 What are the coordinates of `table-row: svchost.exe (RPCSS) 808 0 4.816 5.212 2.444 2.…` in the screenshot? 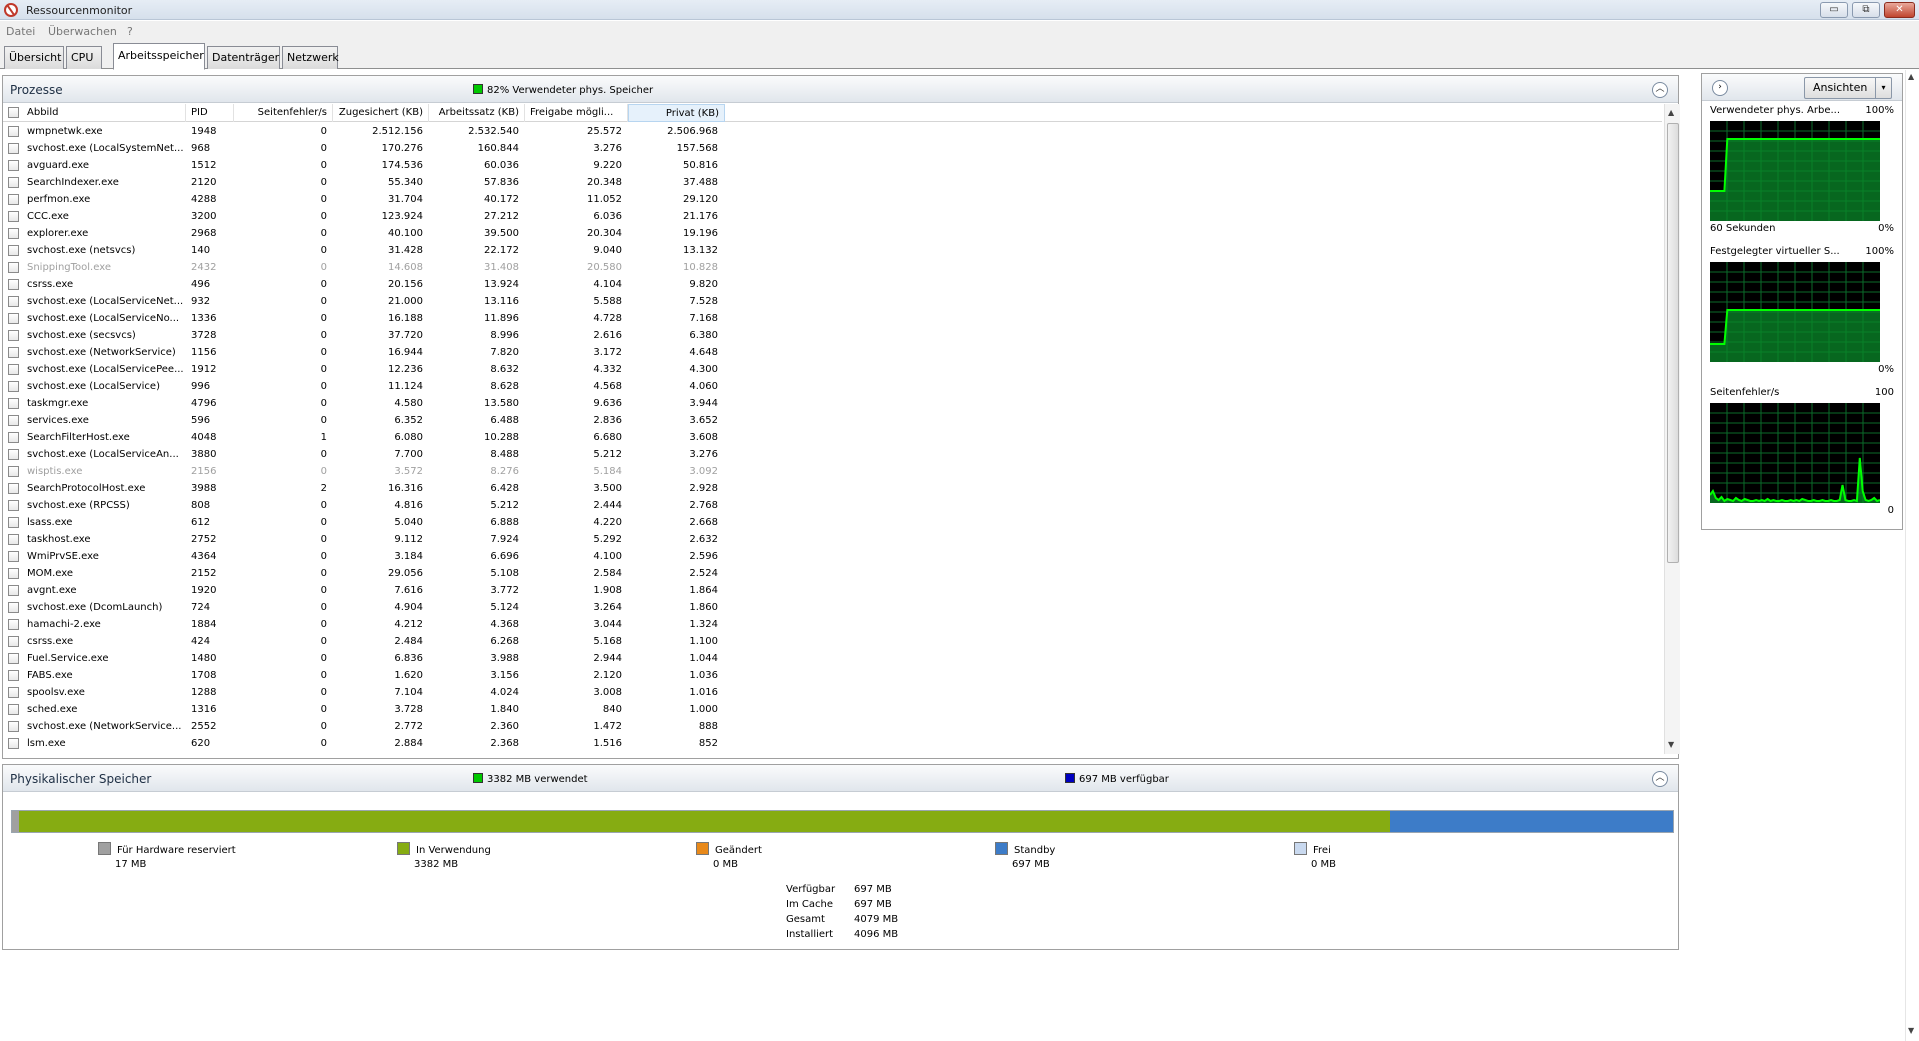 It's located at (832, 505).